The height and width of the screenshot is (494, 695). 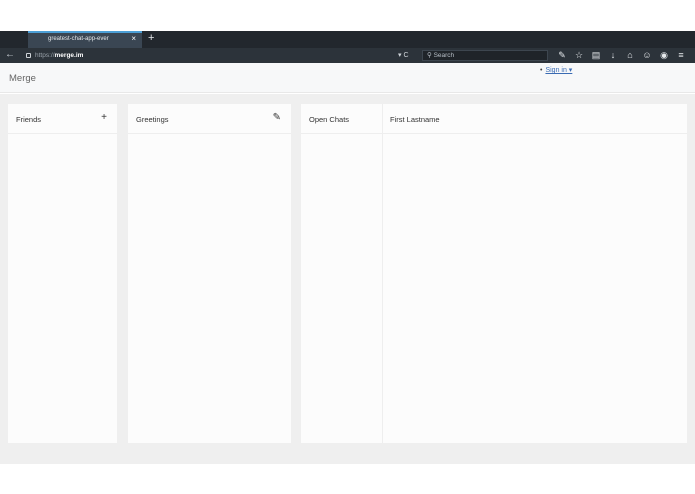 I want to click on active-chat-name: First Lastname, so click(x=415, y=119).